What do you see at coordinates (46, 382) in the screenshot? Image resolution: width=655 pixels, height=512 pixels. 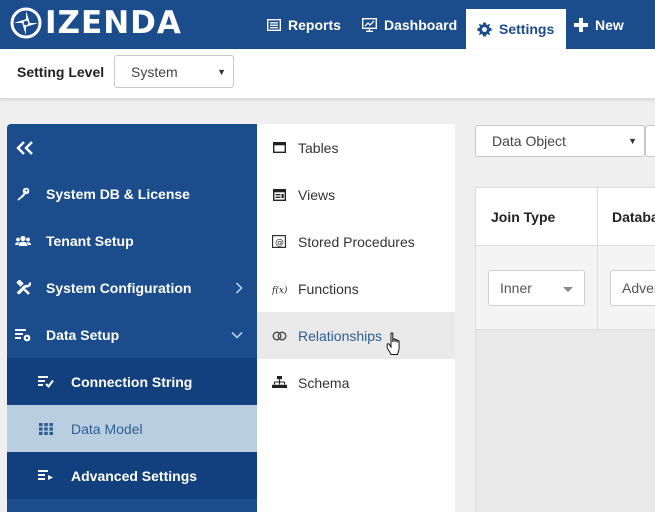 I see `list-check-icon` at bounding box center [46, 382].